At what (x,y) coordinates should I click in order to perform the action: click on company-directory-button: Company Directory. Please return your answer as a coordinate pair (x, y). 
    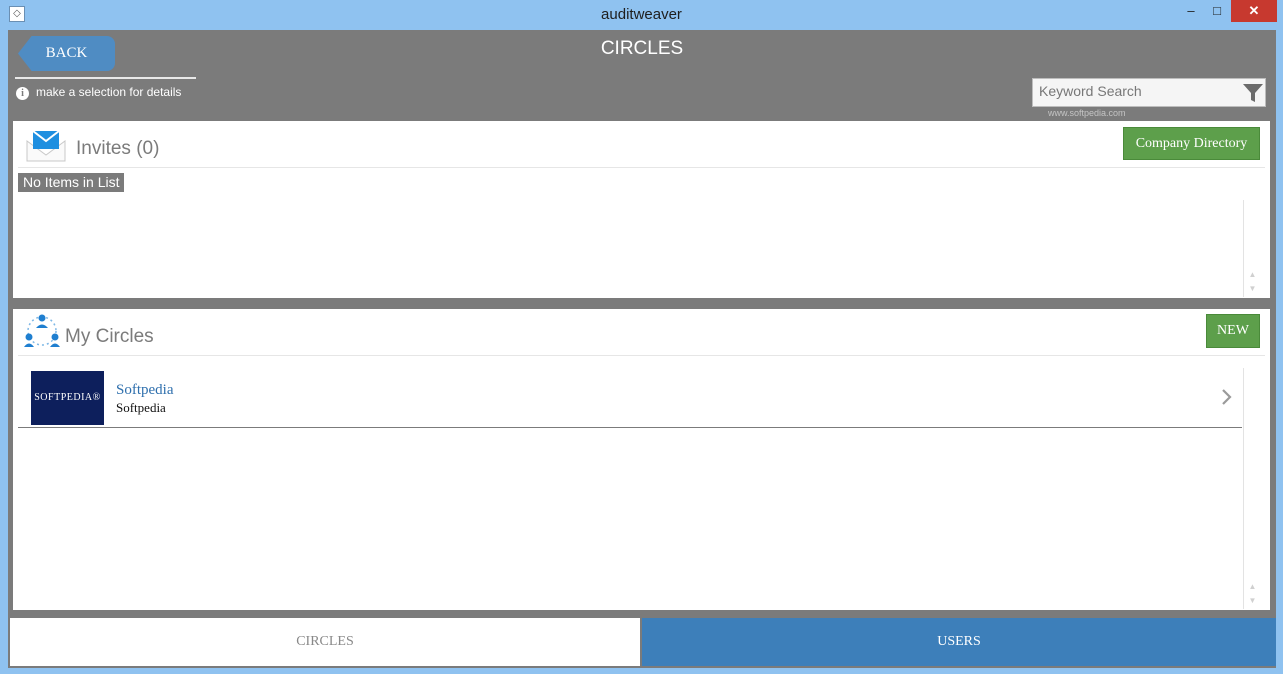
    Looking at the image, I should click on (1191, 143).